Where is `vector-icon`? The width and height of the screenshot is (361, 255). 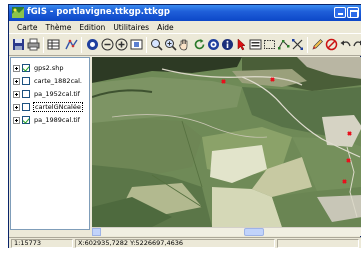 vector-icon is located at coordinates (71, 44).